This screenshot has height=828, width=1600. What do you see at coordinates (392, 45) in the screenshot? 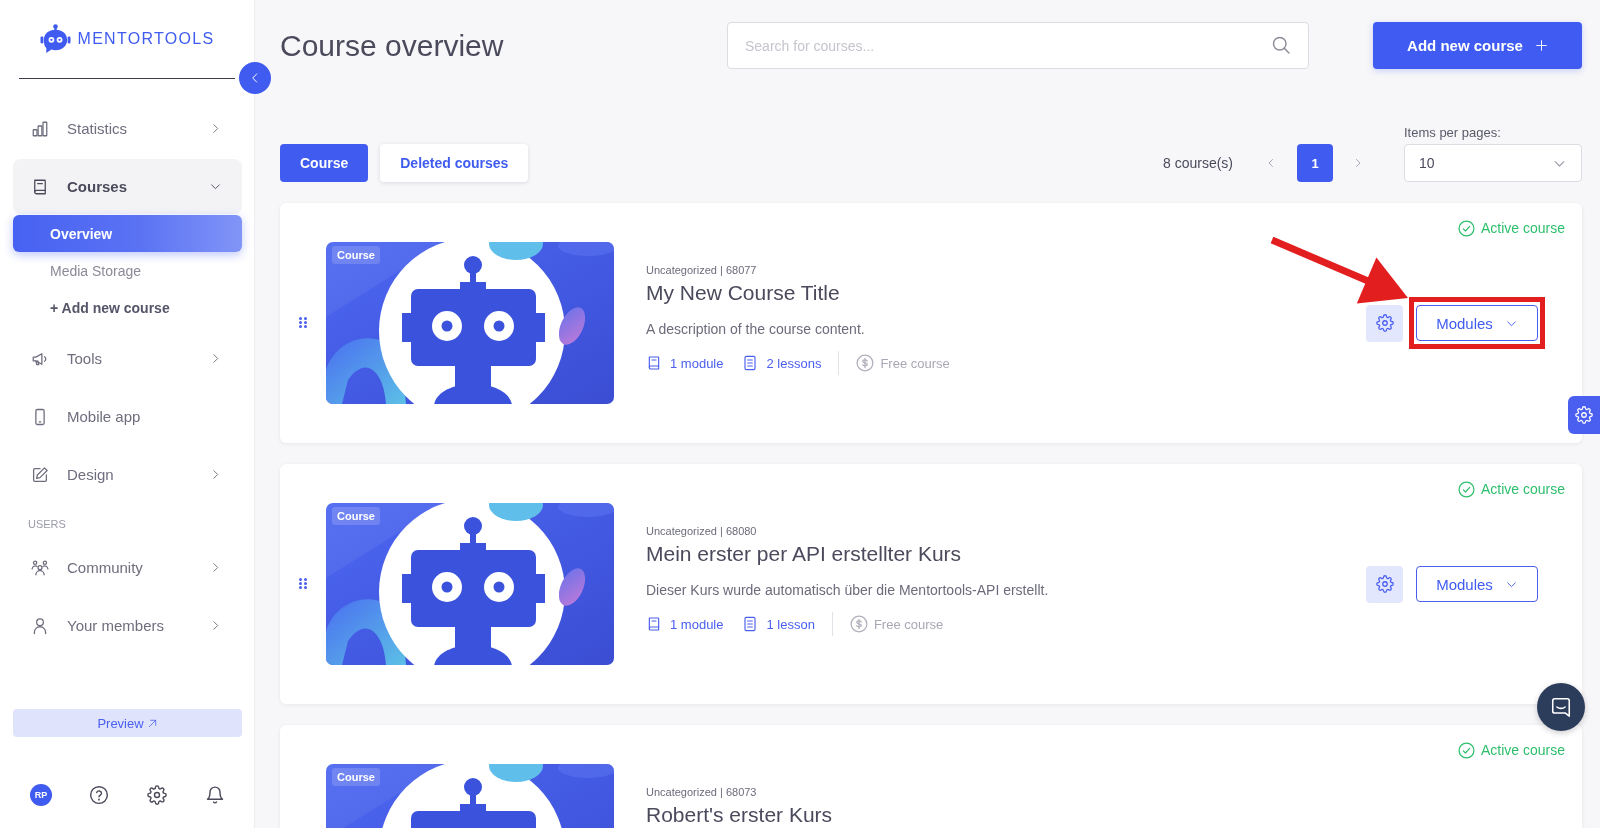
I see `page-title: Course overview` at bounding box center [392, 45].